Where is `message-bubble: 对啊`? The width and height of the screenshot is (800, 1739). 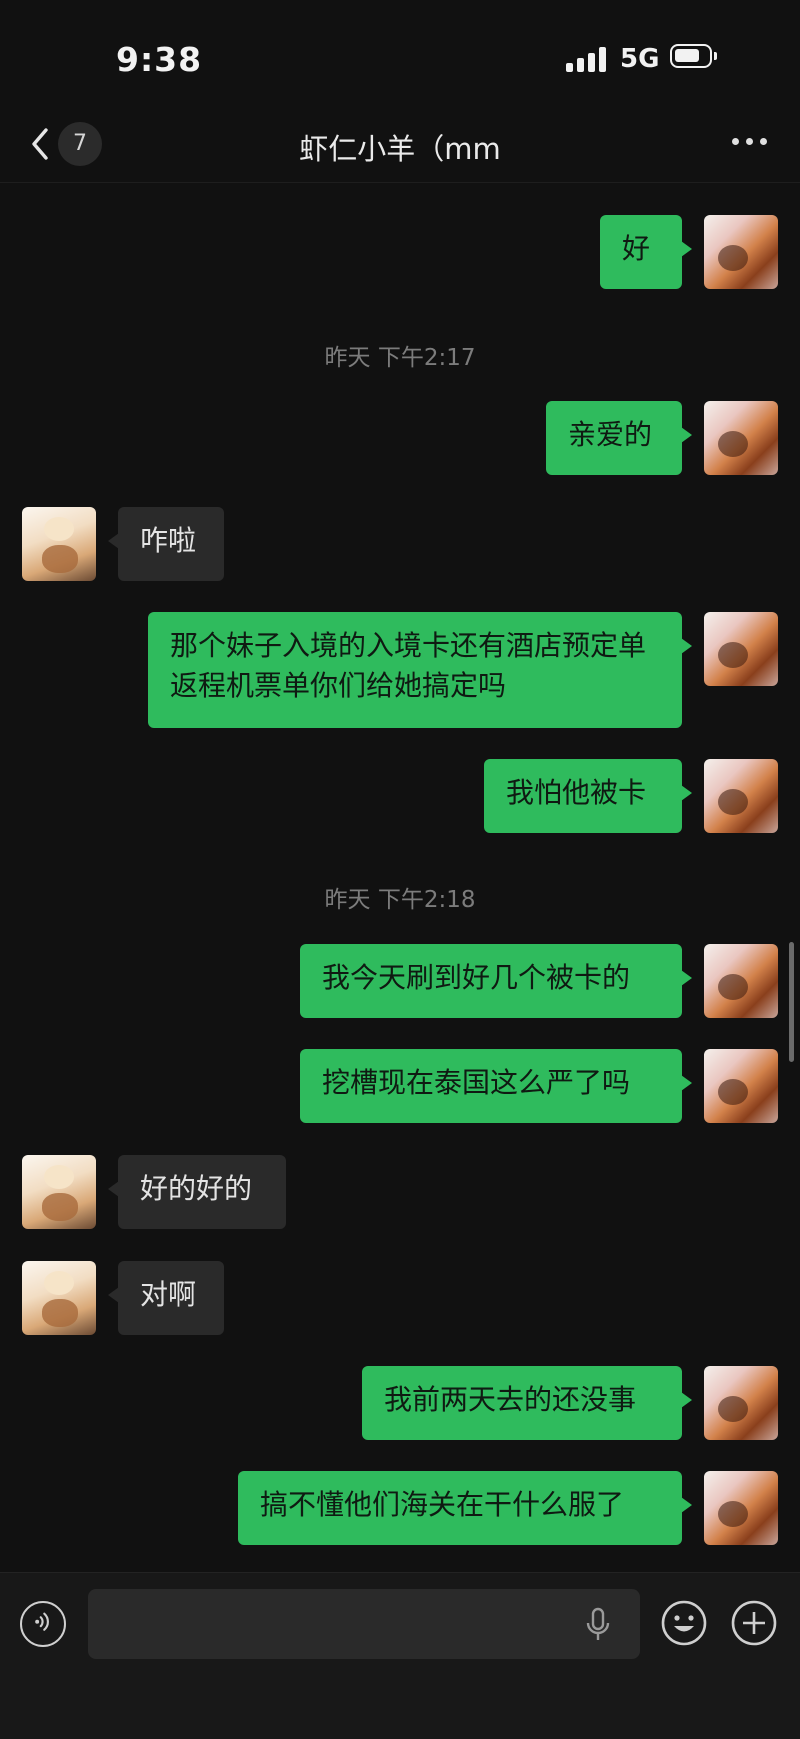 message-bubble: 对啊 is located at coordinates (166, 1298).